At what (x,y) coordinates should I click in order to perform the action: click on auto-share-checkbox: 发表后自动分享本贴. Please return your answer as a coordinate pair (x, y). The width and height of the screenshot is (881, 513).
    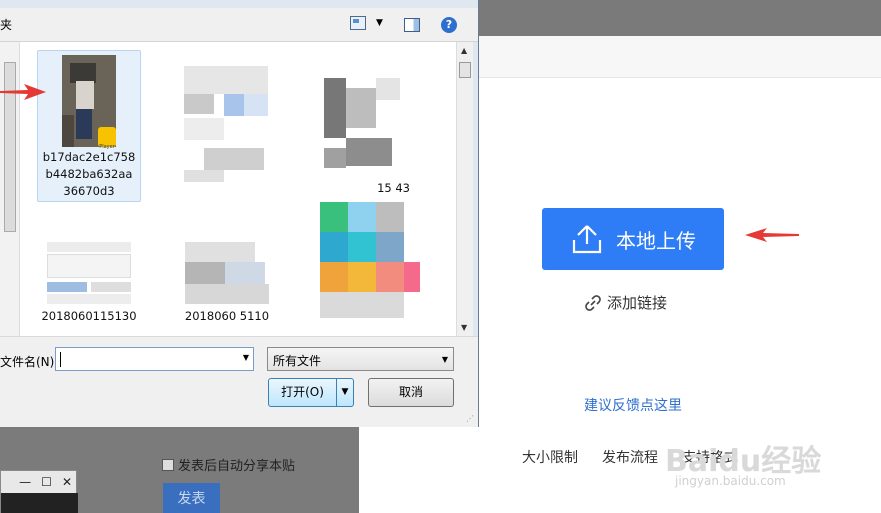
    Looking at the image, I should click on (228, 464).